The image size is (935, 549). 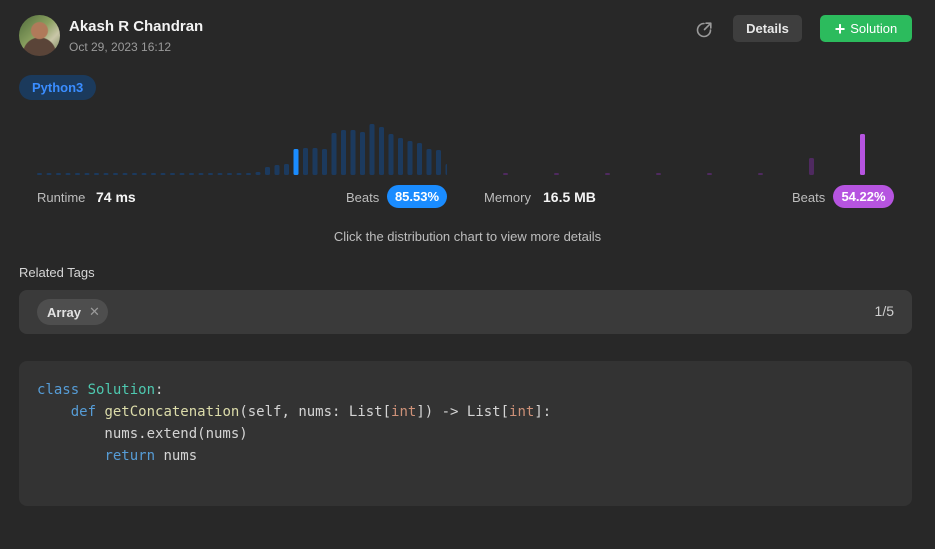 I want to click on share-button, so click(x=704, y=30).